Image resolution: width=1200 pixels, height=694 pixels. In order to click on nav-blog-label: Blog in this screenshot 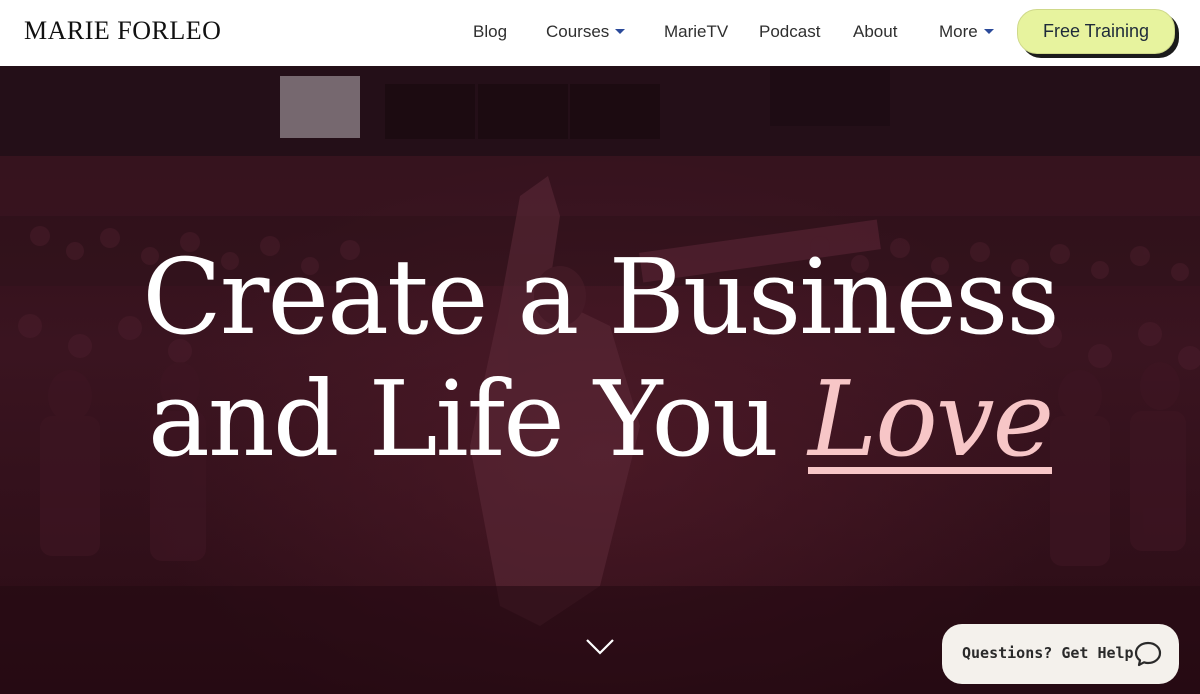, I will do `click(490, 31)`.